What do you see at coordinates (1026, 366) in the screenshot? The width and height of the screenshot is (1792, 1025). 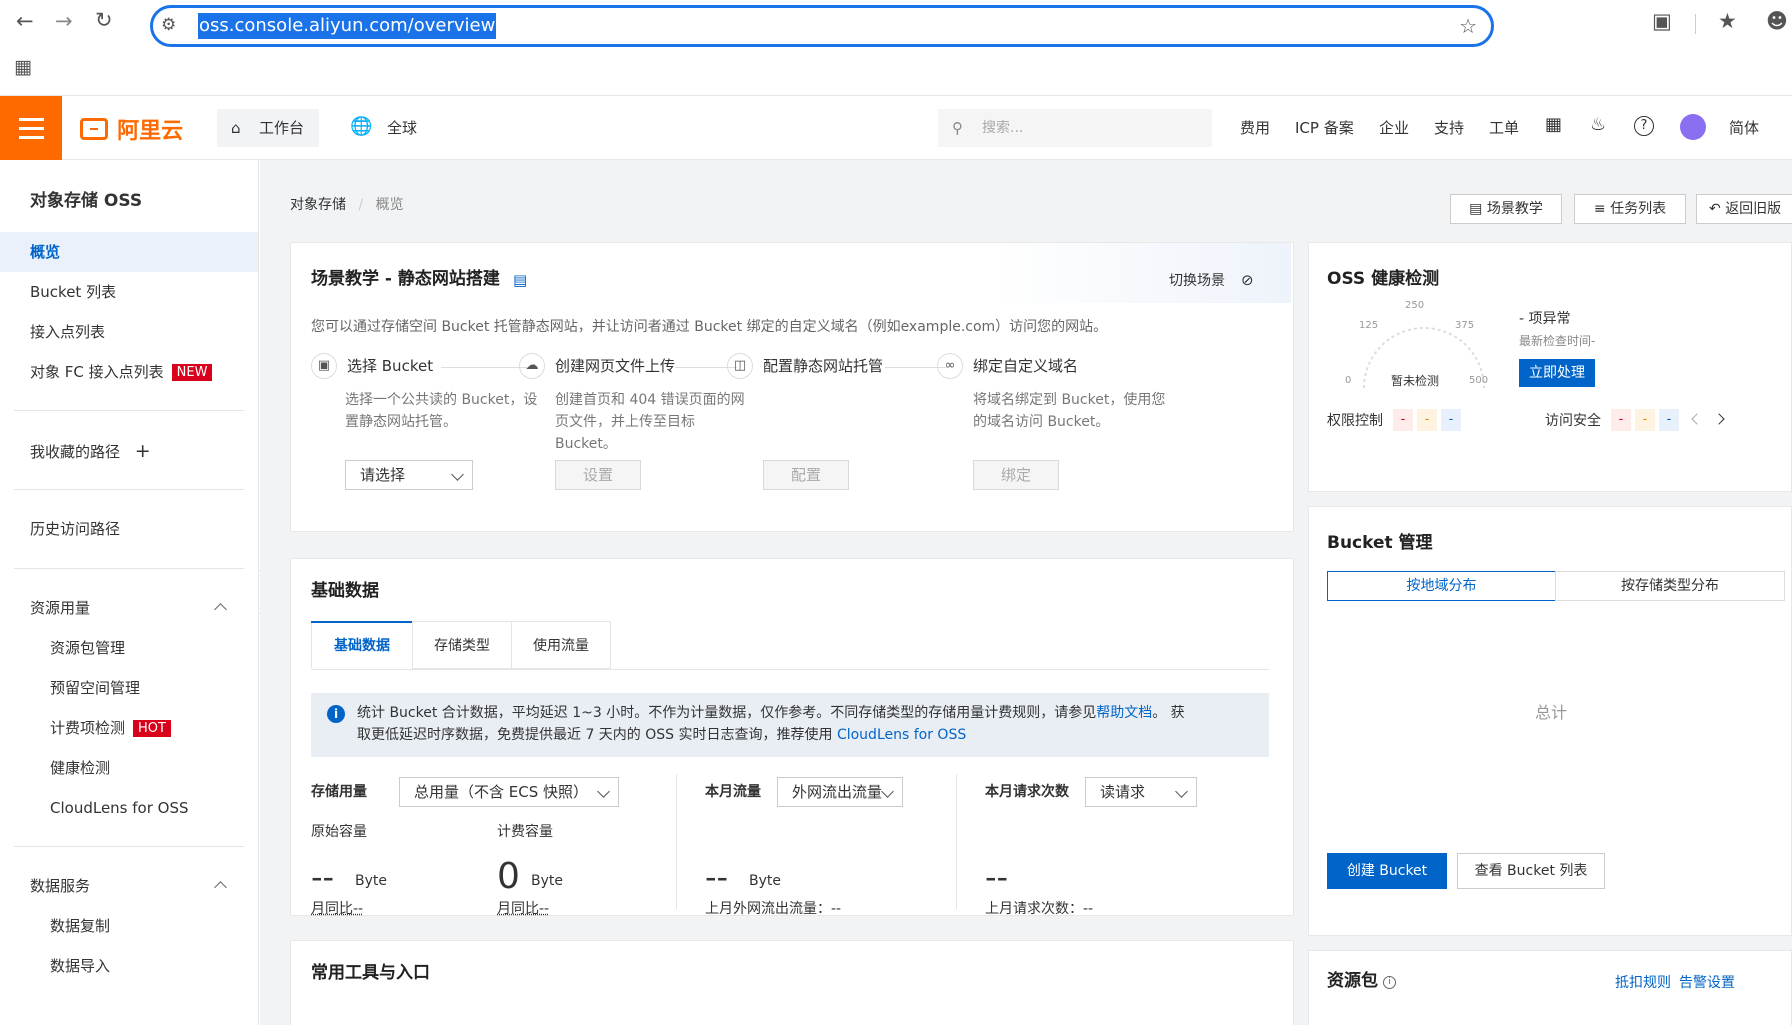 I see `step-title: 绑定自定义域名` at bounding box center [1026, 366].